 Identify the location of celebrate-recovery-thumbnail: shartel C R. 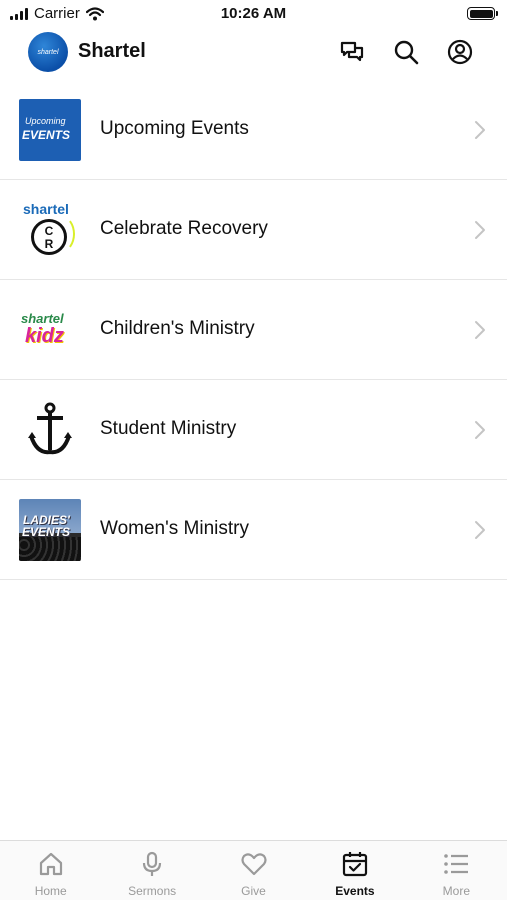
(50, 230).